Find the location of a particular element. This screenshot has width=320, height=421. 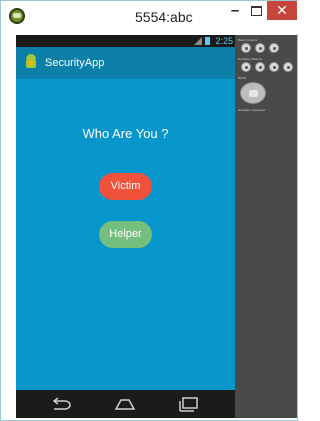

window-titlebar: 5554:abc – ✕ is located at coordinates (150, 17).